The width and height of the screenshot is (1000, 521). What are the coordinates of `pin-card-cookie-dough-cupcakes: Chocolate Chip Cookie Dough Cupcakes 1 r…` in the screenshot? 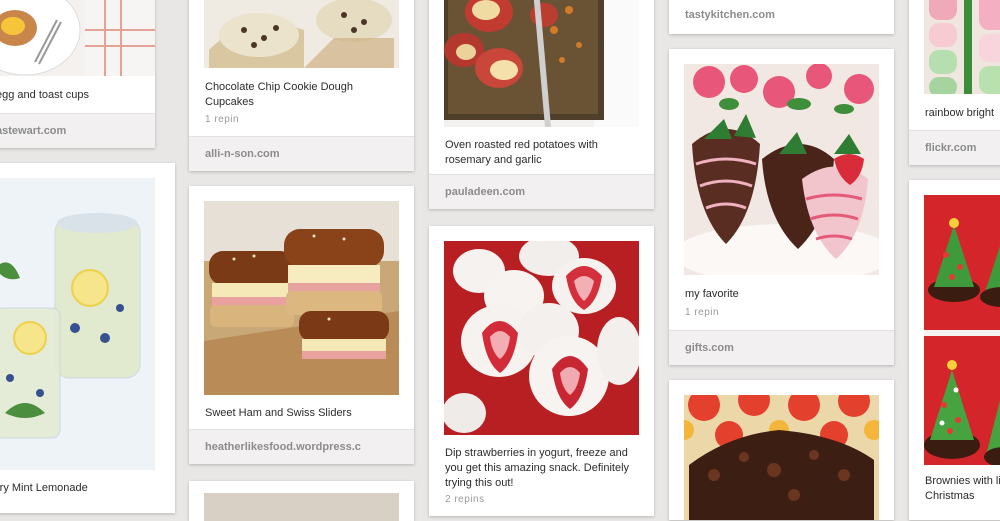 It's located at (301, 85).